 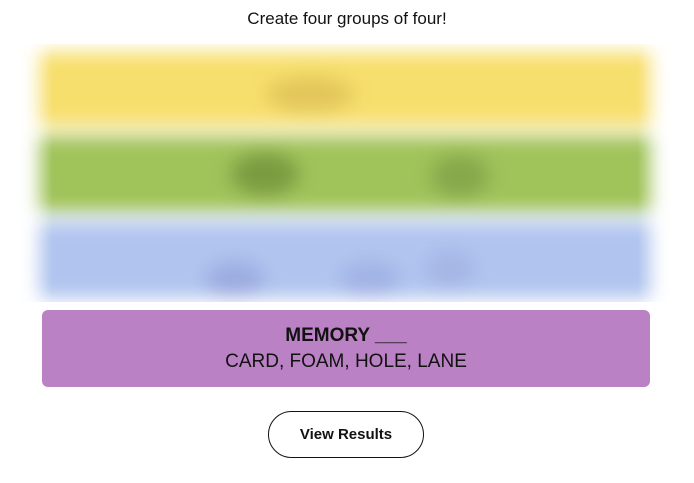 I want to click on solved-group-title: MEMORY ___, so click(x=346, y=335).